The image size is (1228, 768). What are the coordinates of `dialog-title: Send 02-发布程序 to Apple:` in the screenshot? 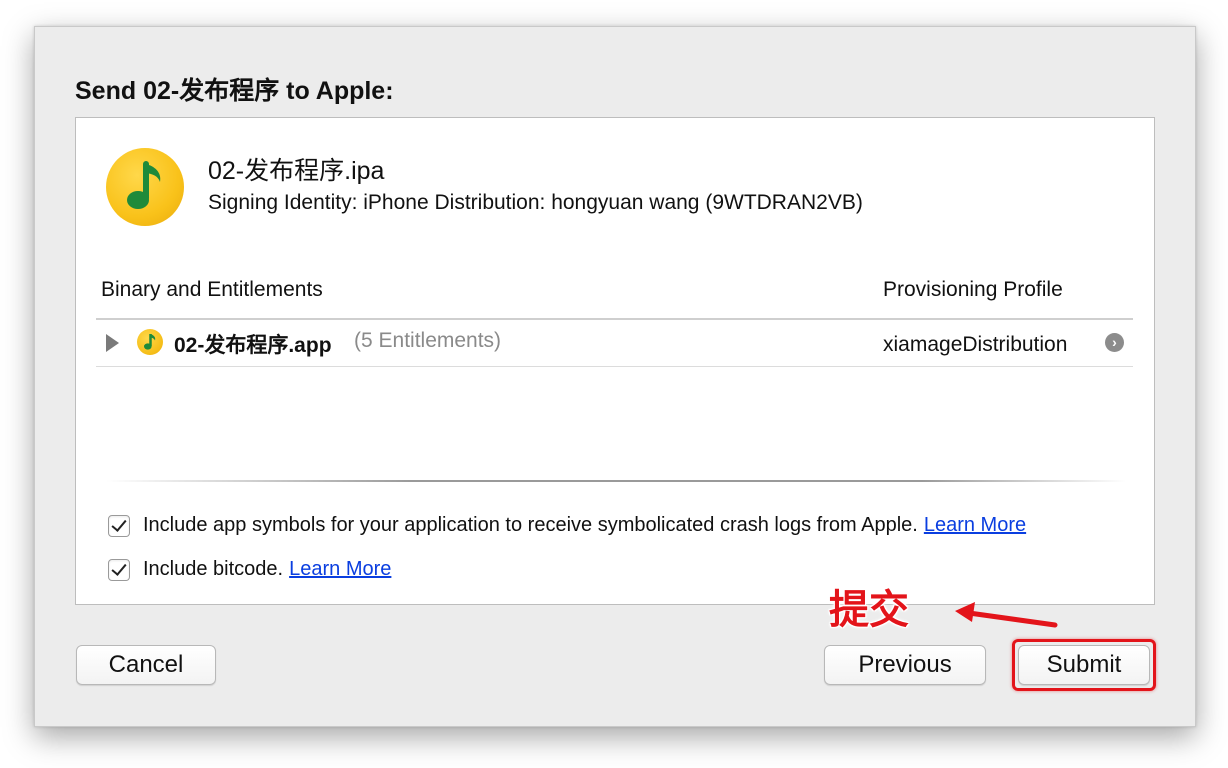 It's located at (234, 91).